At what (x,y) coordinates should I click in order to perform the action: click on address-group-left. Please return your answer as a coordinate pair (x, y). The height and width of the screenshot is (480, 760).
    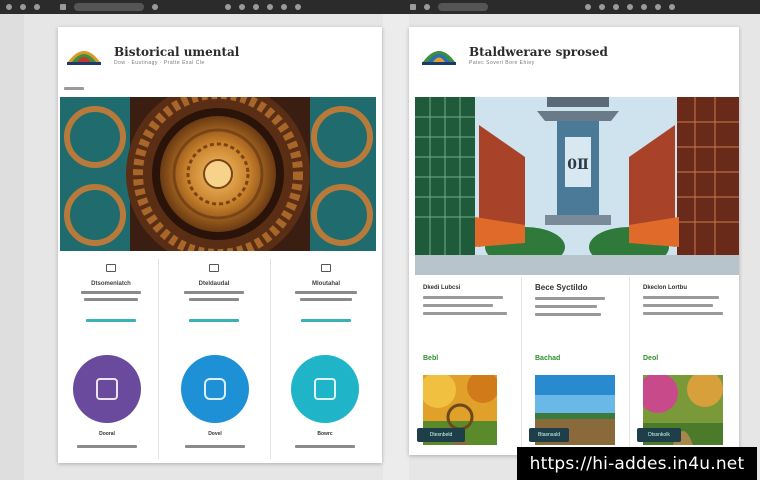
    Looking at the image, I should click on (109, 7).